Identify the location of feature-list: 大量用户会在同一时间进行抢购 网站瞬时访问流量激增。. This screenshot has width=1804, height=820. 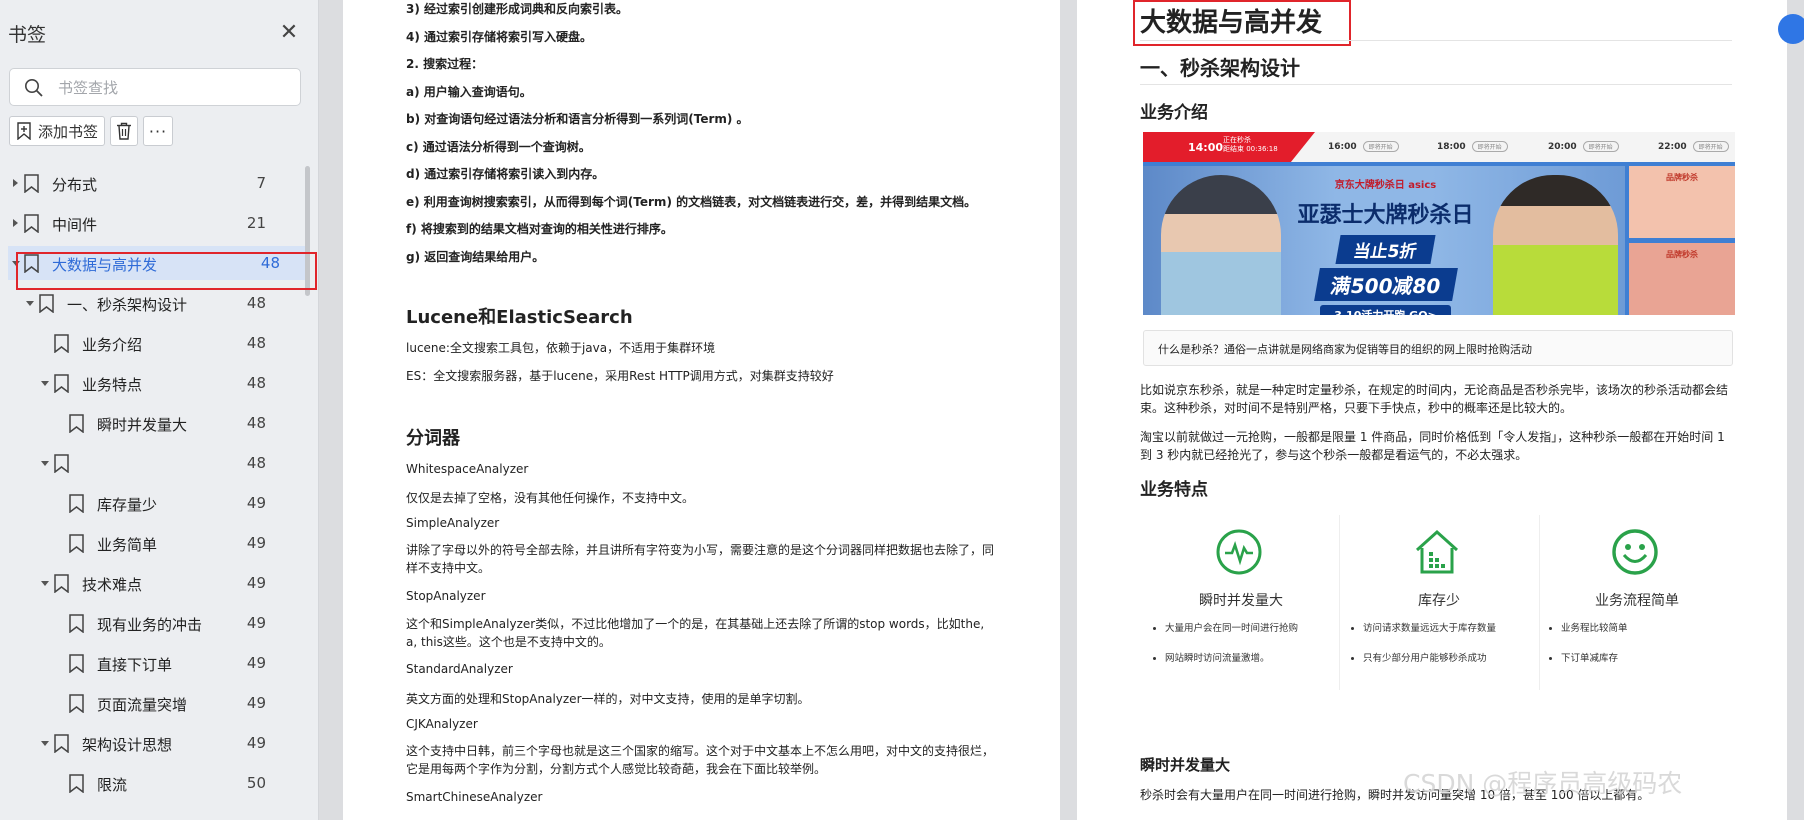
(1225, 644).